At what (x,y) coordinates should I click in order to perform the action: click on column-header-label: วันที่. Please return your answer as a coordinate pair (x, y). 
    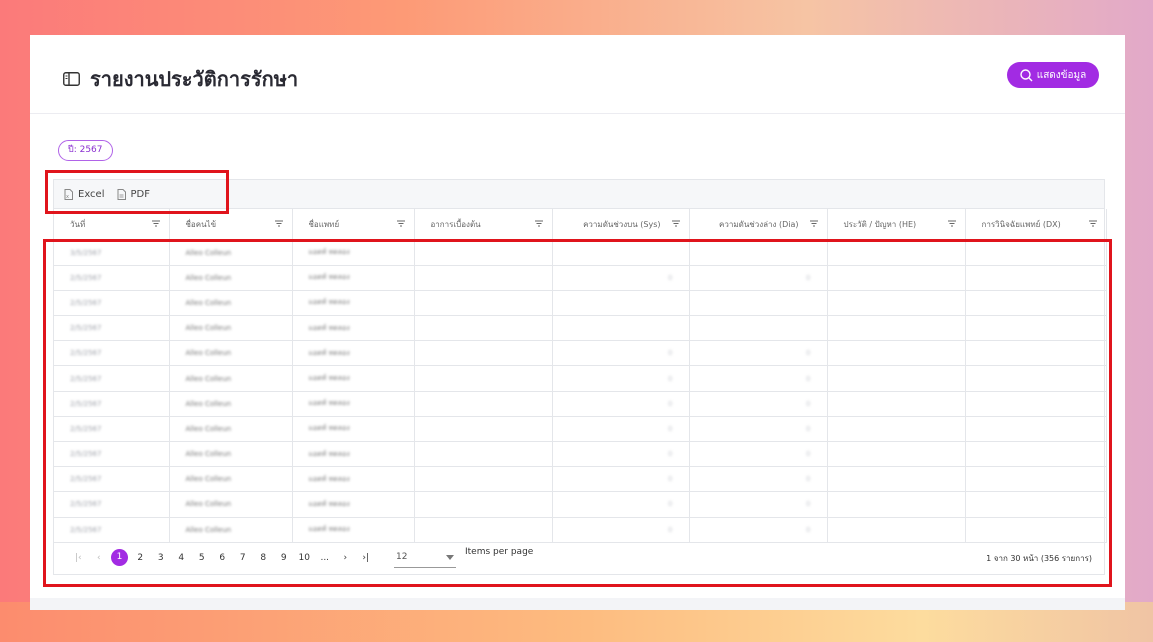
    Looking at the image, I should click on (78, 224).